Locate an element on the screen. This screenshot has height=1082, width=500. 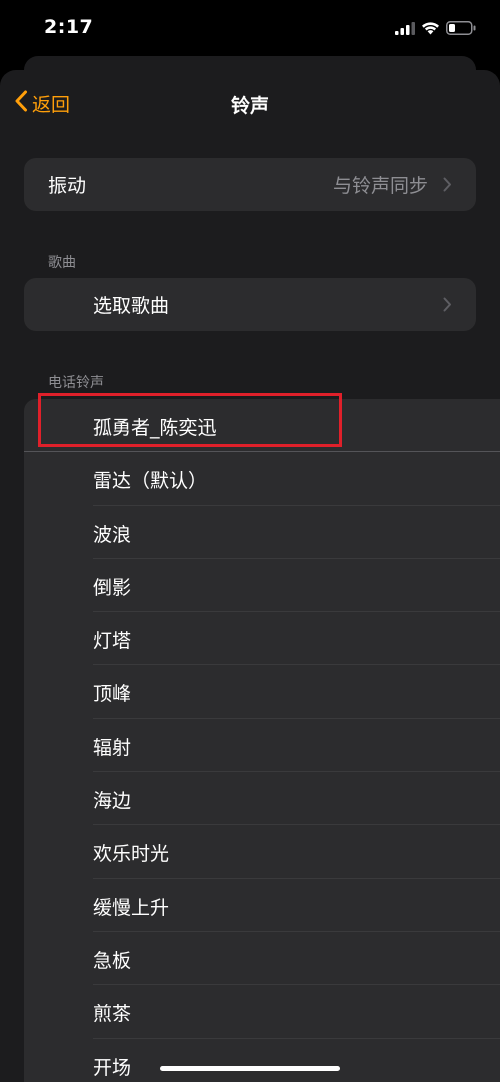
pick-song-row: 选取歌曲 is located at coordinates (250, 304).